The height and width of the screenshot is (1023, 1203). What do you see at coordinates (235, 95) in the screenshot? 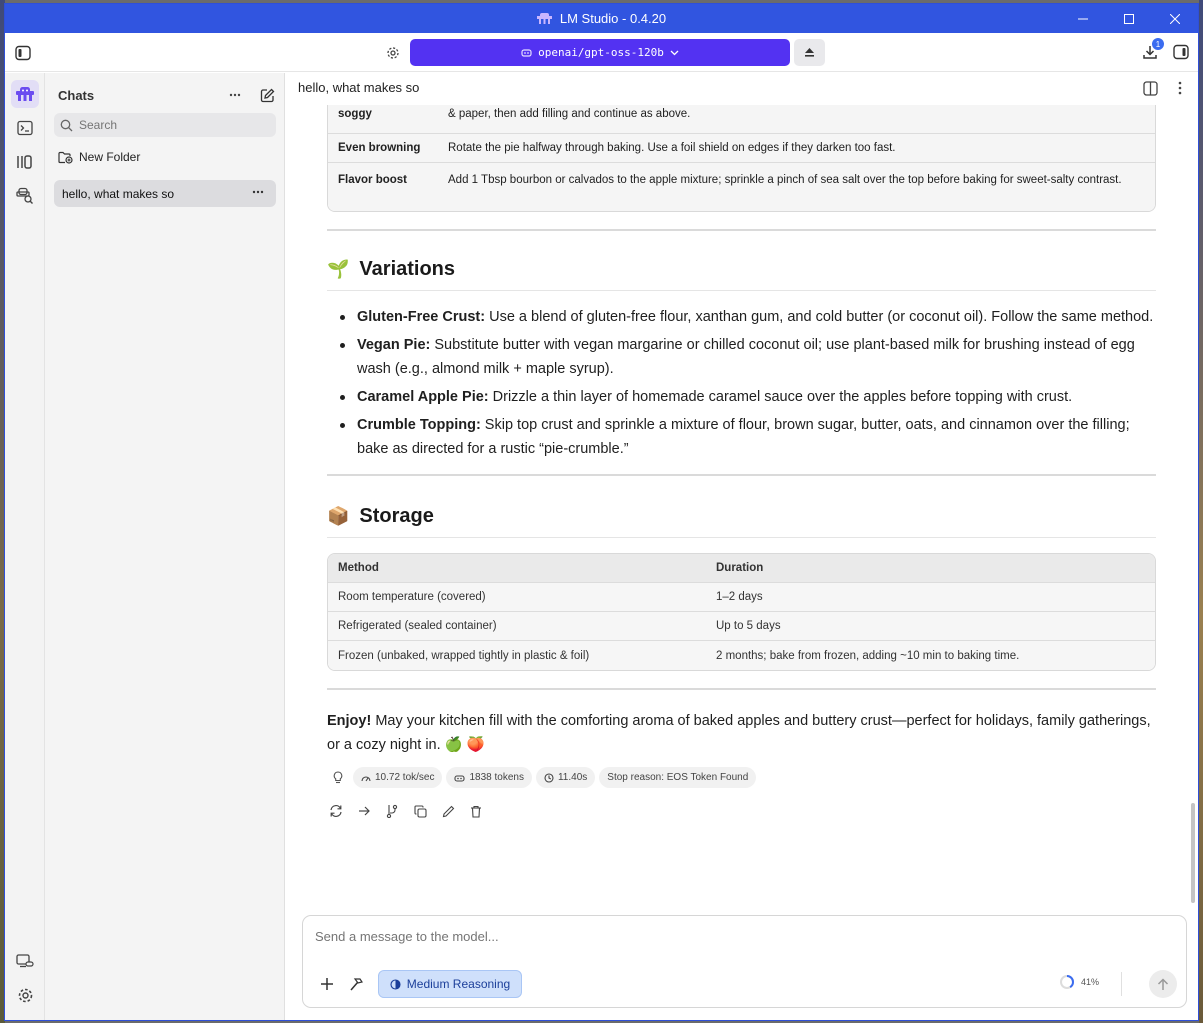
I see `more-options-icon` at bounding box center [235, 95].